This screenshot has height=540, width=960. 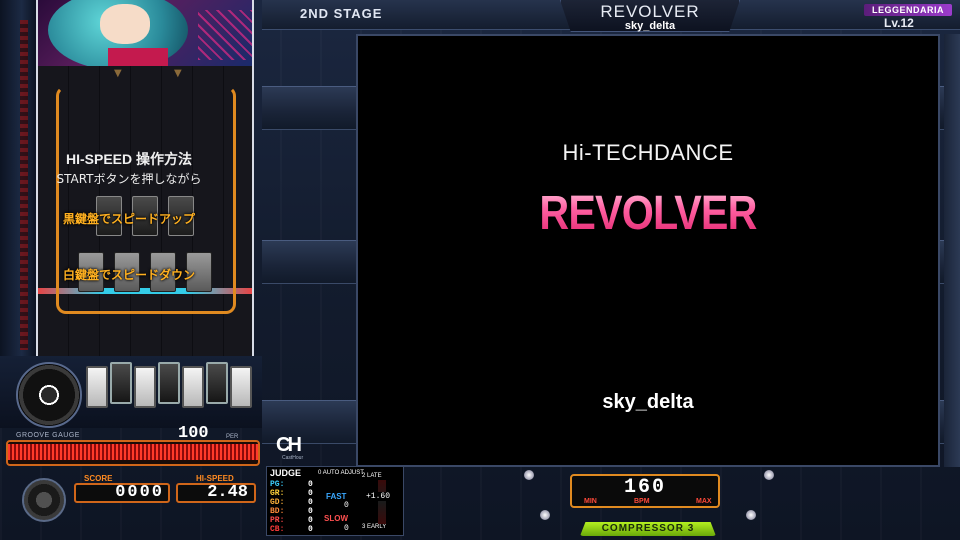 What do you see at coordinates (336, 496) in the screenshot?
I see `fast-label: FAST` at bounding box center [336, 496].